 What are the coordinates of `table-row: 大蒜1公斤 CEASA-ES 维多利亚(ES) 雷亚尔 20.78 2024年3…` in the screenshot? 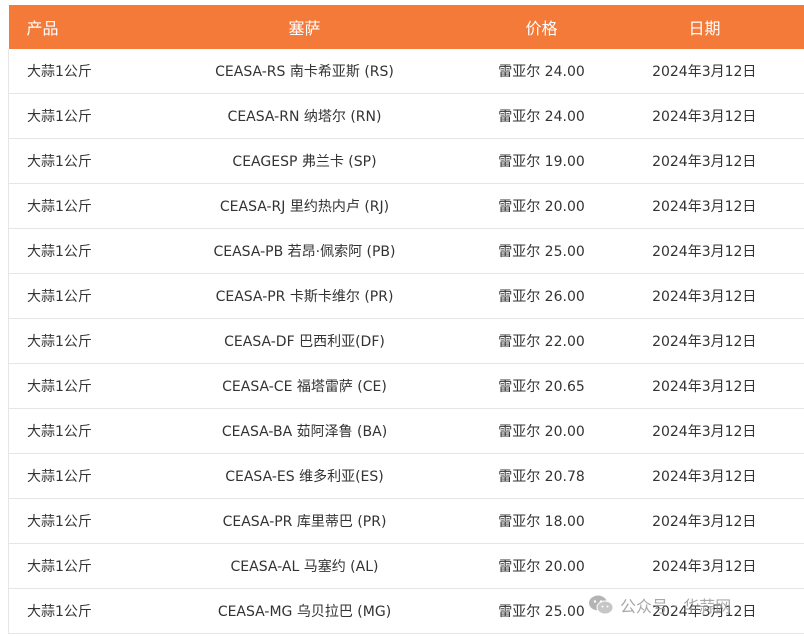 It's located at (406, 476).